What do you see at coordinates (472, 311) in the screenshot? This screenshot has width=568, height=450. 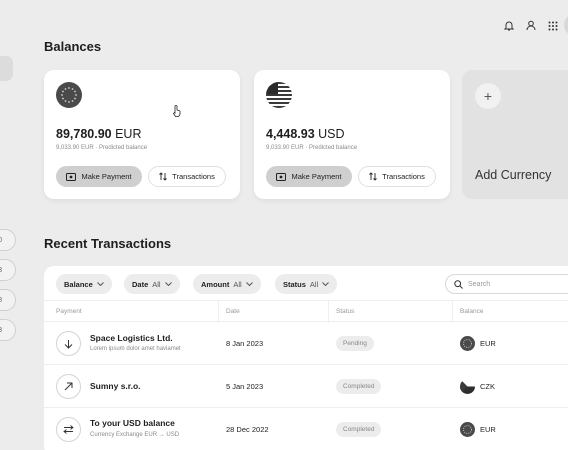 I see `col-balance: Balance` at bounding box center [472, 311].